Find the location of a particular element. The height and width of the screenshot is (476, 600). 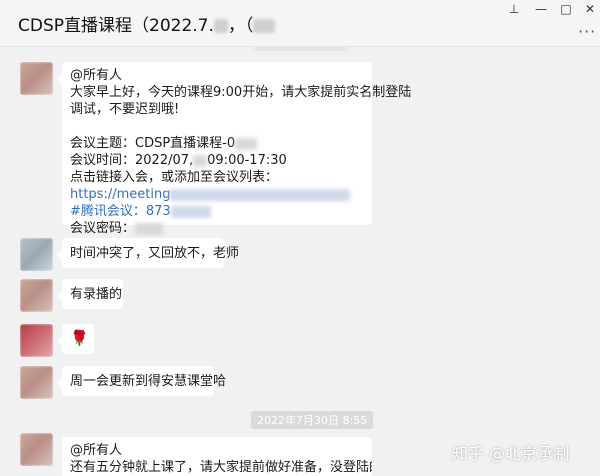

message-bubble: 有录播的 is located at coordinates (90, 294).